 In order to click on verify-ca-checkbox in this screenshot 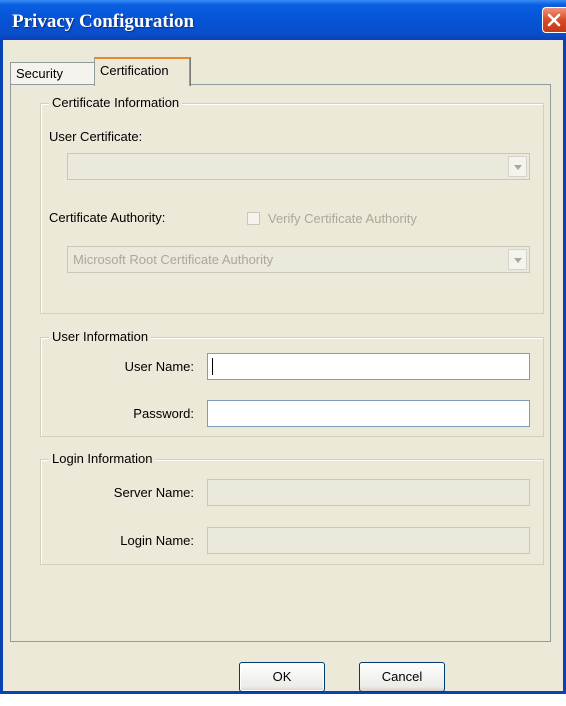, I will do `click(253, 218)`.